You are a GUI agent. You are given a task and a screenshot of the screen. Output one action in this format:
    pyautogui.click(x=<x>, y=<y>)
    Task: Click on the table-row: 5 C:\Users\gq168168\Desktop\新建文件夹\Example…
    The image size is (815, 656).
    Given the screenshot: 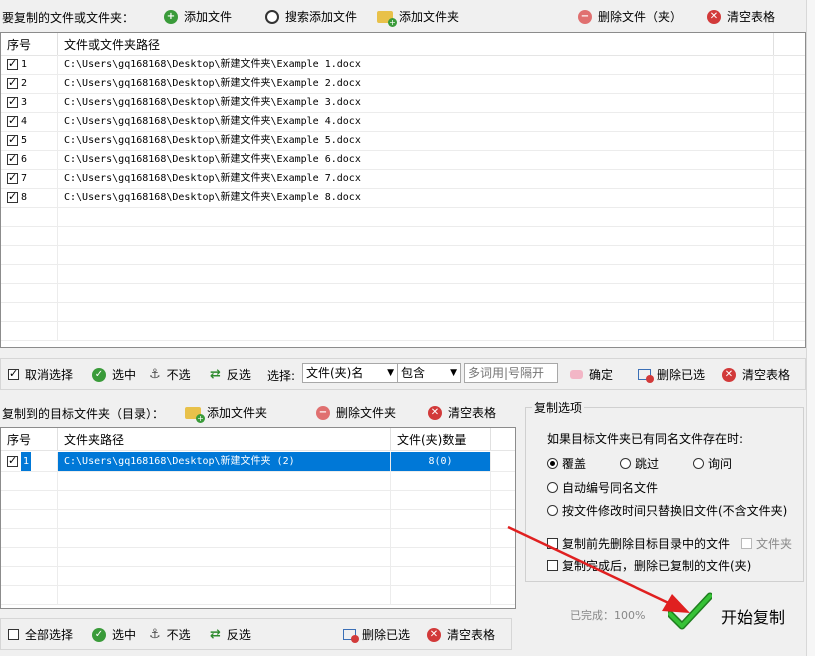 What is the action you would take?
    pyautogui.click(x=403, y=141)
    